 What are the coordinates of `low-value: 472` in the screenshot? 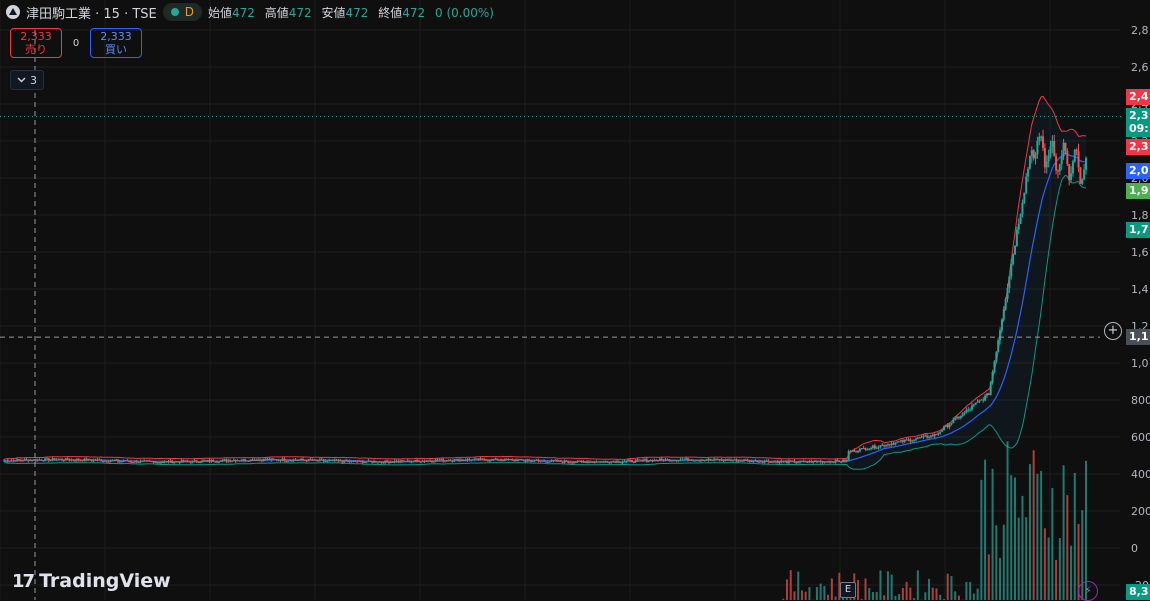 It's located at (357, 13).